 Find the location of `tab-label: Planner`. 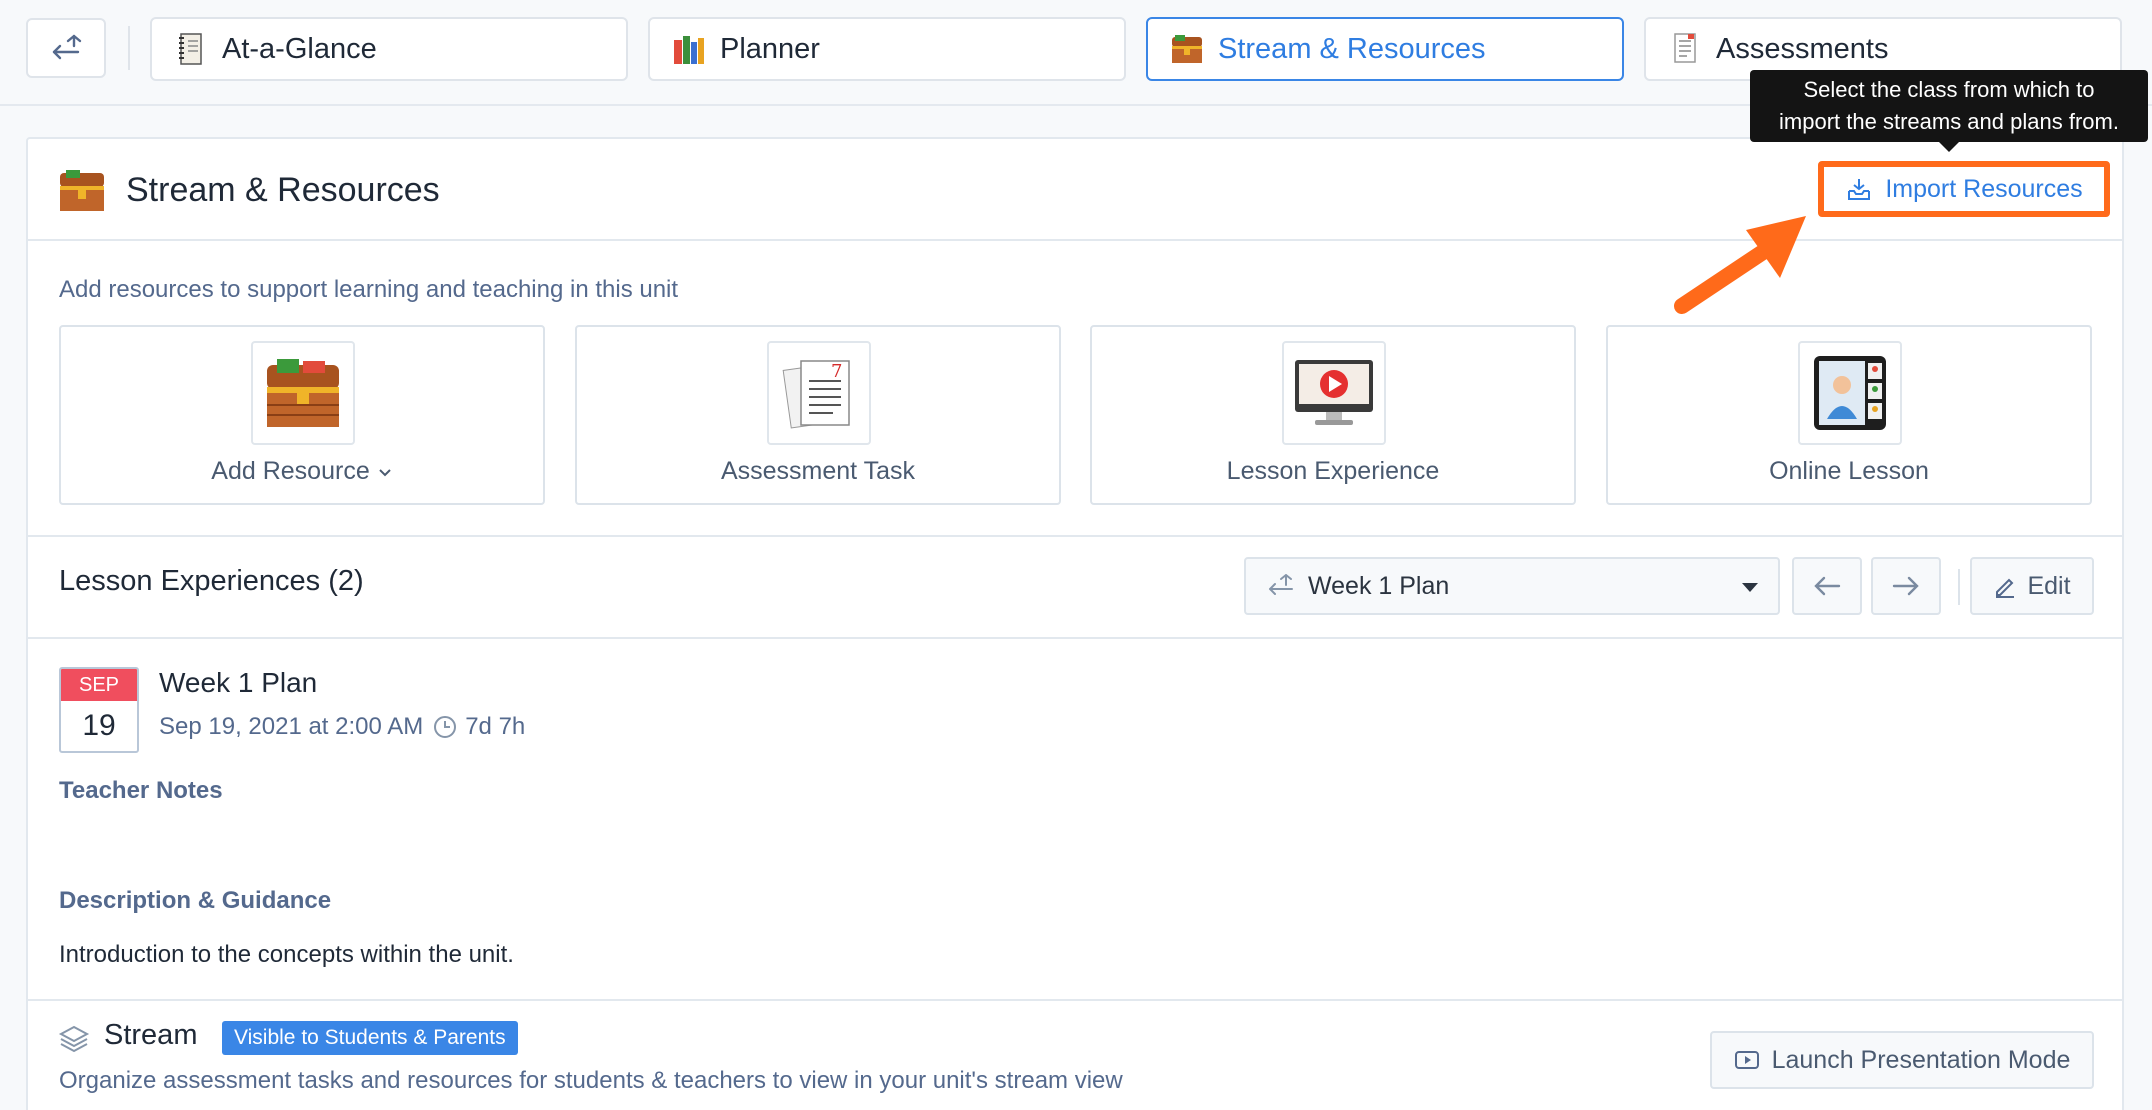

tab-label: Planner is located at coordinates (770, 48).